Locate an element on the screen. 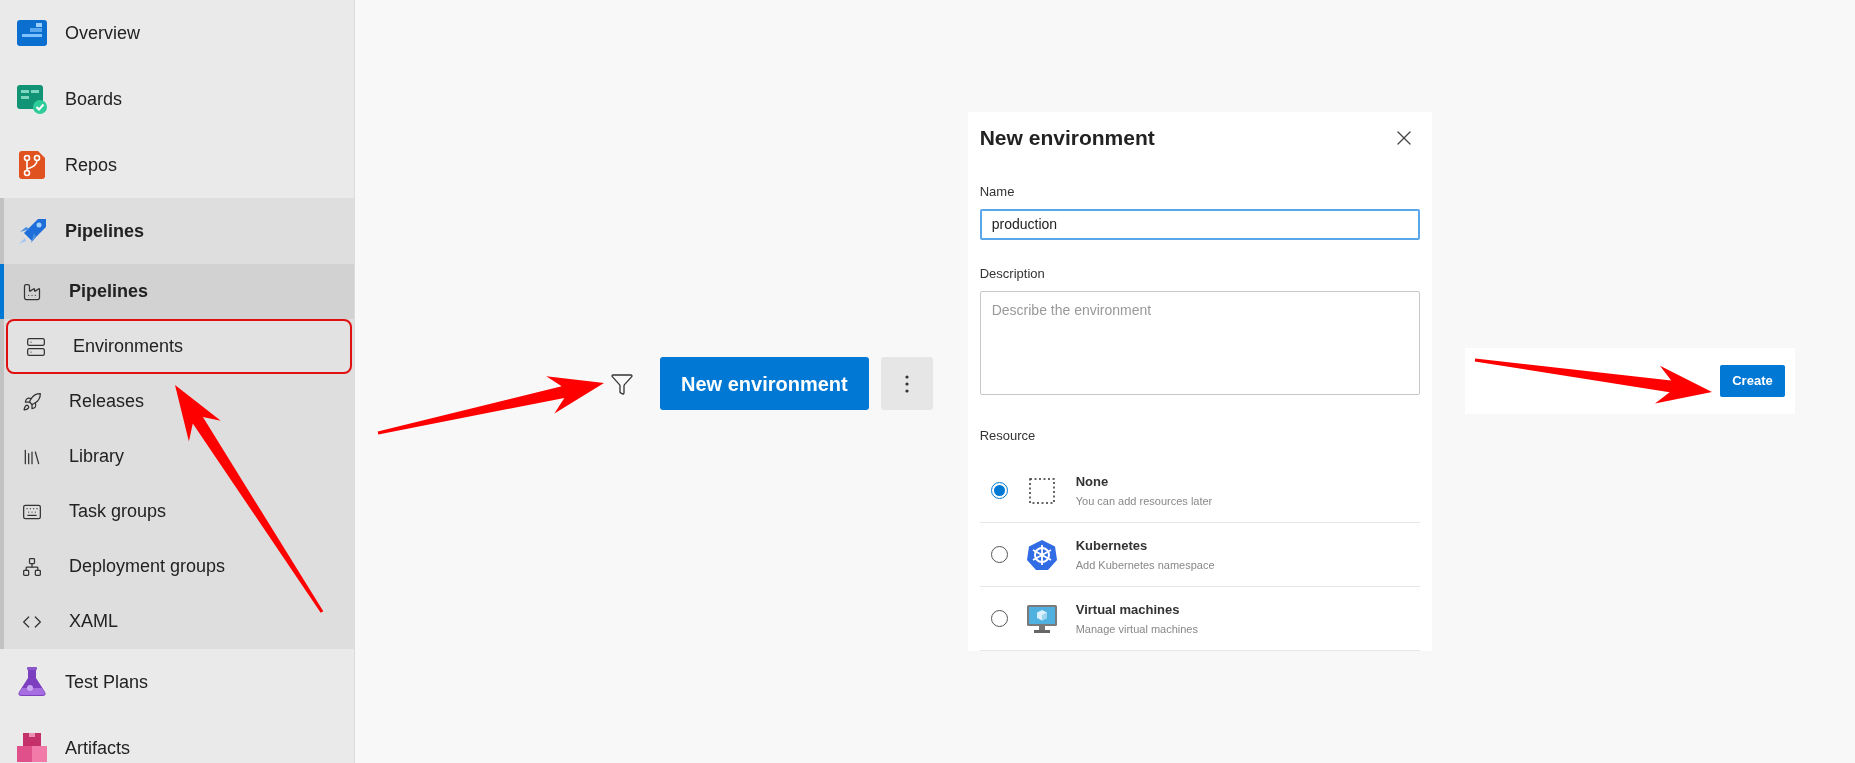  network-icon is located at coordinates (32, 566).